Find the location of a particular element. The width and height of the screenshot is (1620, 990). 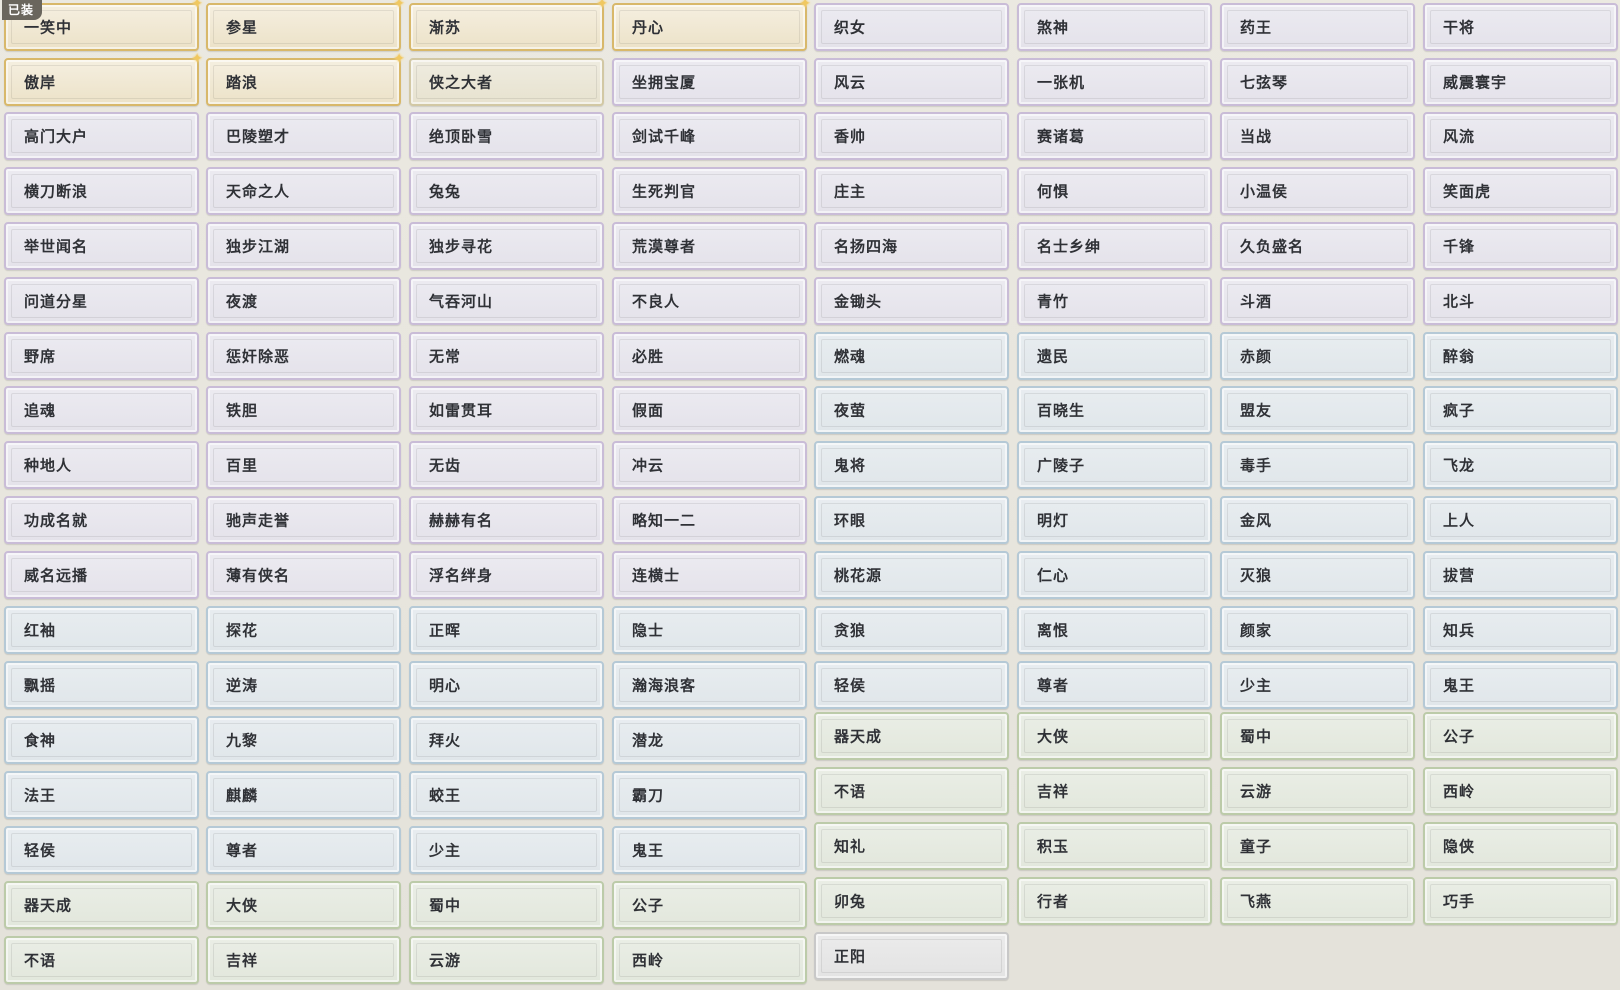

title-tile: 少主 is located at coordinates (1317, 685).